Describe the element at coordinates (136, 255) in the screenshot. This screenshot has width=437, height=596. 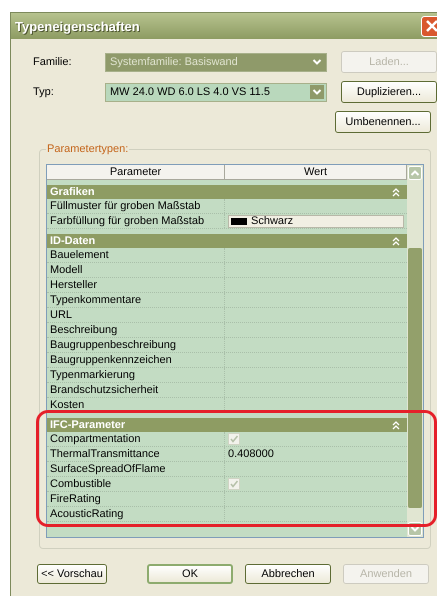
I see `parameter-name: Bauelement` at that location.